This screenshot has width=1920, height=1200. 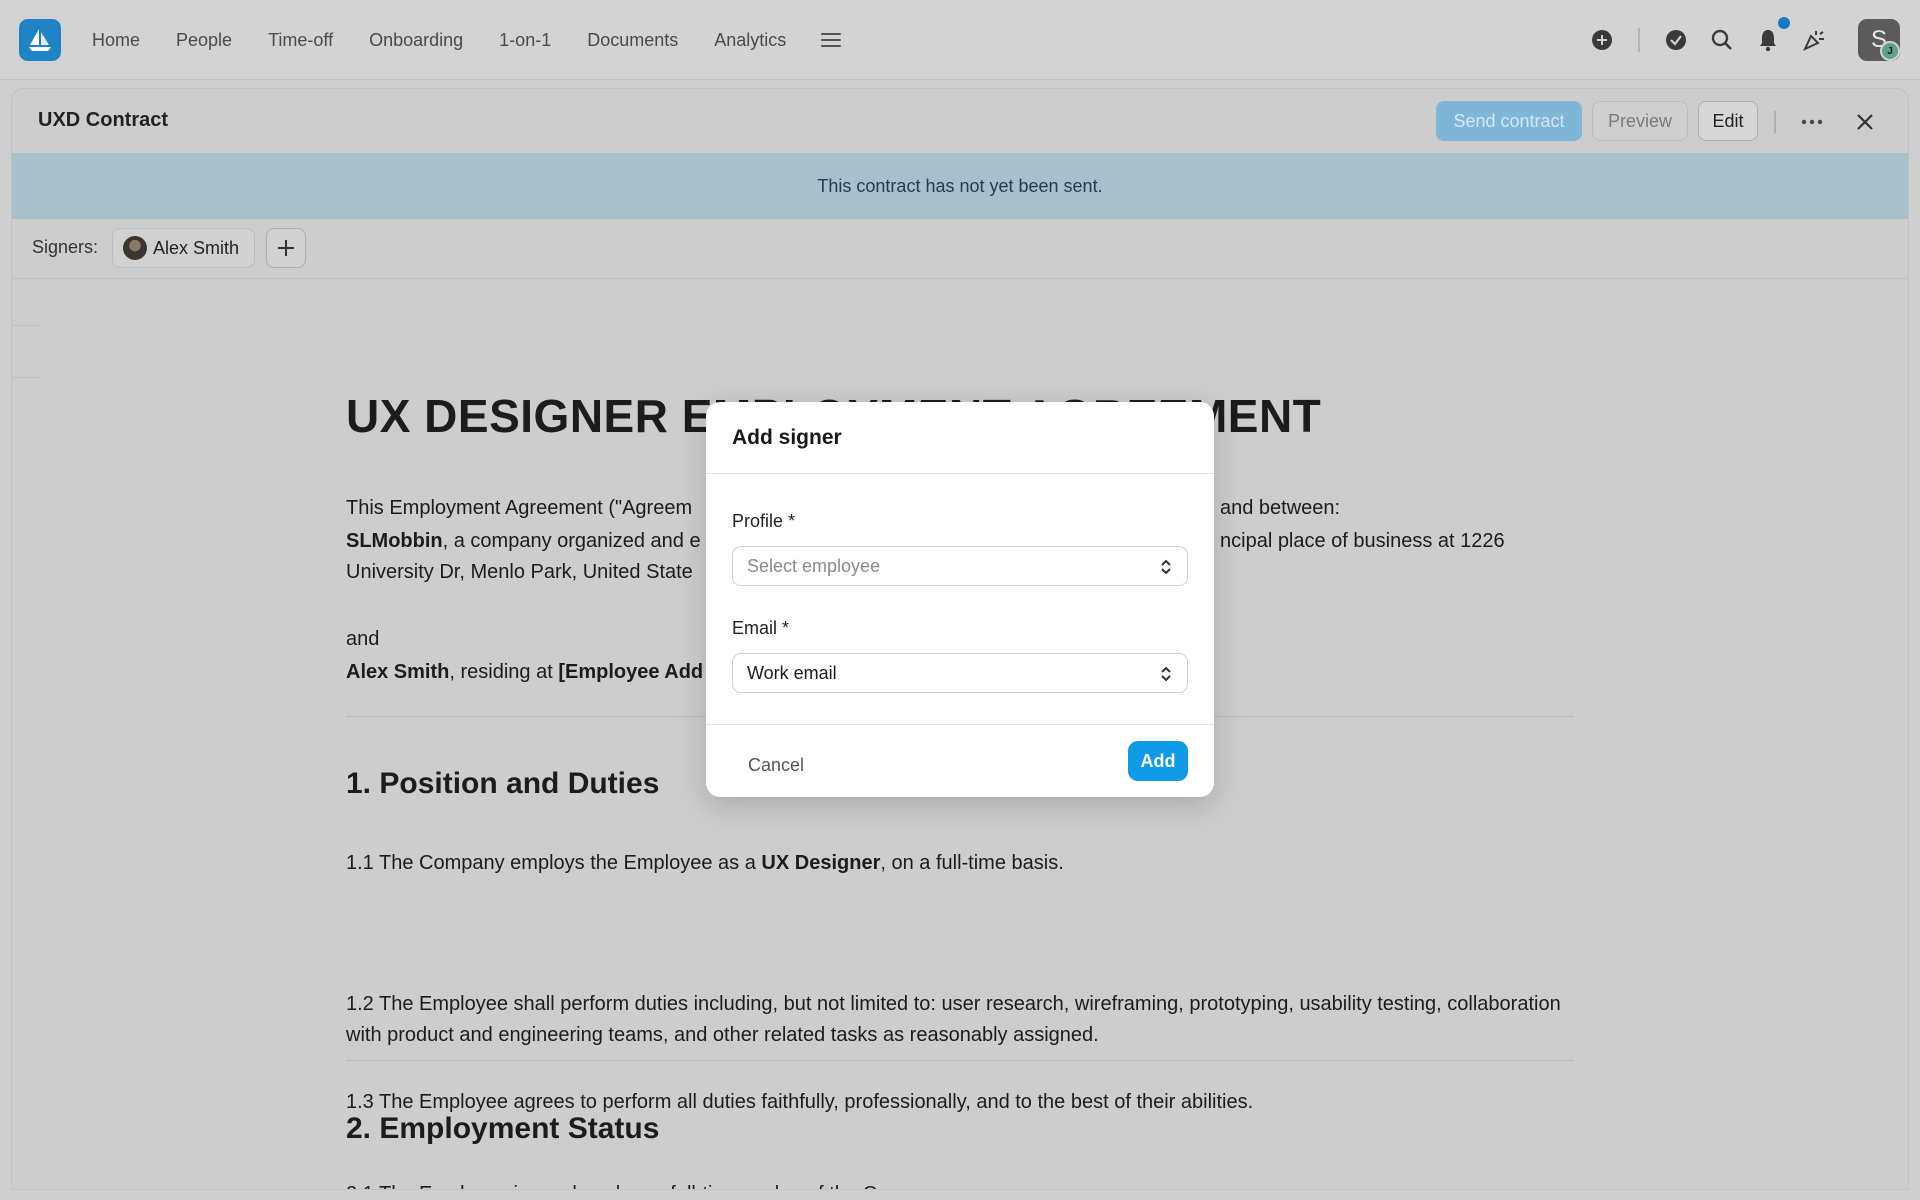 What do you see at coordinates (503, 1128) in the screenshot?
I see `section-2-heading: 2. Employment Status` at bounding box center [503, 1128].